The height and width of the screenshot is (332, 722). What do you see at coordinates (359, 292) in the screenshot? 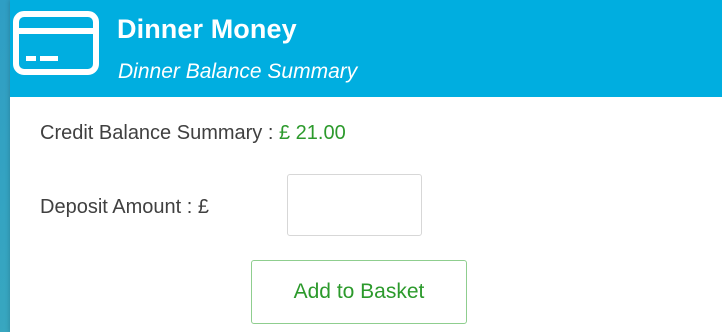
I see `add-to-basket-button: Add to Basket` at bounding box center [359, 292].